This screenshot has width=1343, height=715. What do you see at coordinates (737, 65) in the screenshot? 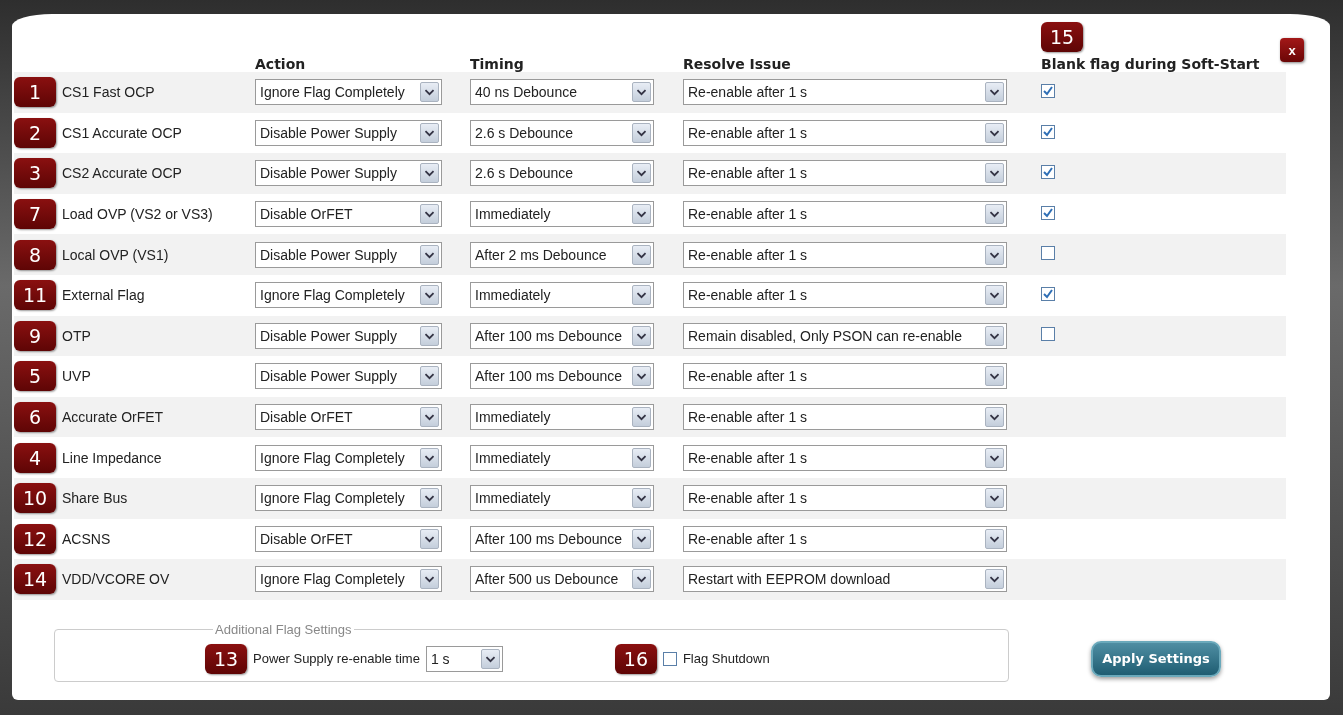
I see `column-header: Resolve Issue` at bounding box center [737, 65].